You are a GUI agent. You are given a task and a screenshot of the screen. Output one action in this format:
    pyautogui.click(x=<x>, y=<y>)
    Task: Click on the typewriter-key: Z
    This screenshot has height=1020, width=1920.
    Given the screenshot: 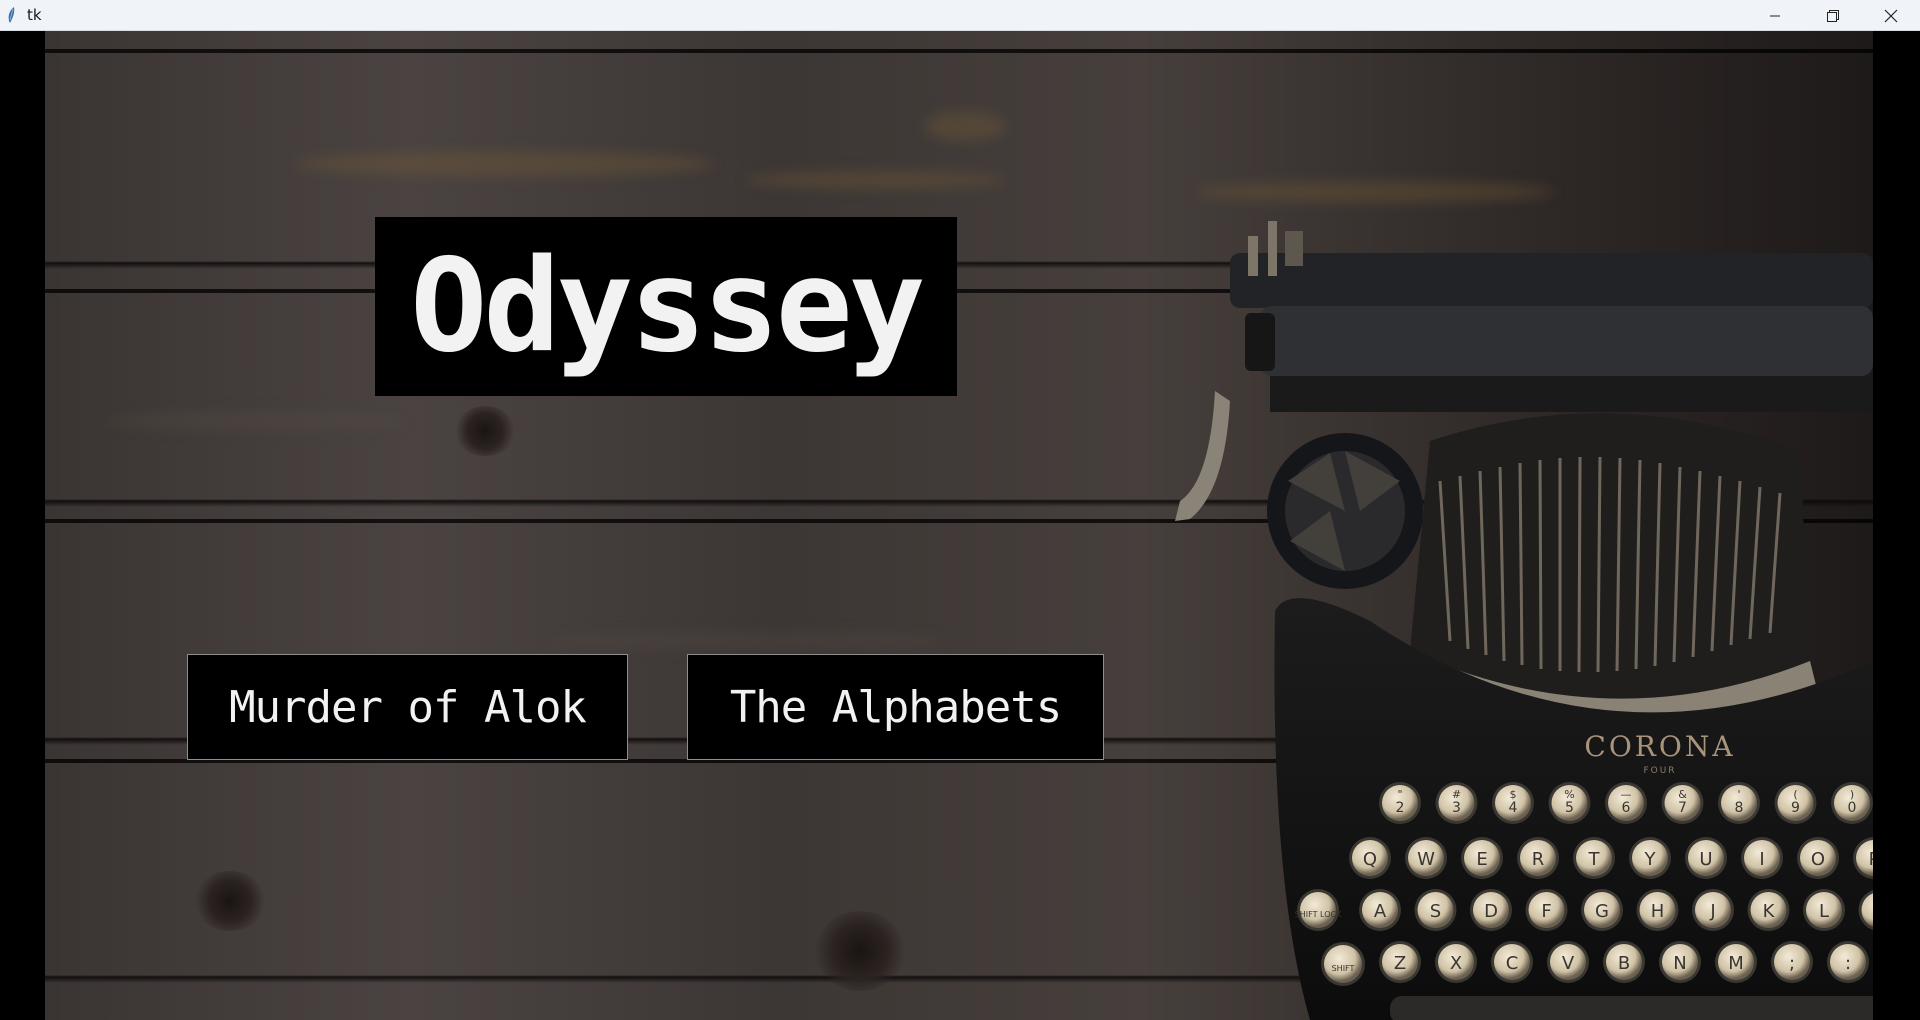 What is the action you would take?
    pyautogui.click(x=1400, y=962)
    